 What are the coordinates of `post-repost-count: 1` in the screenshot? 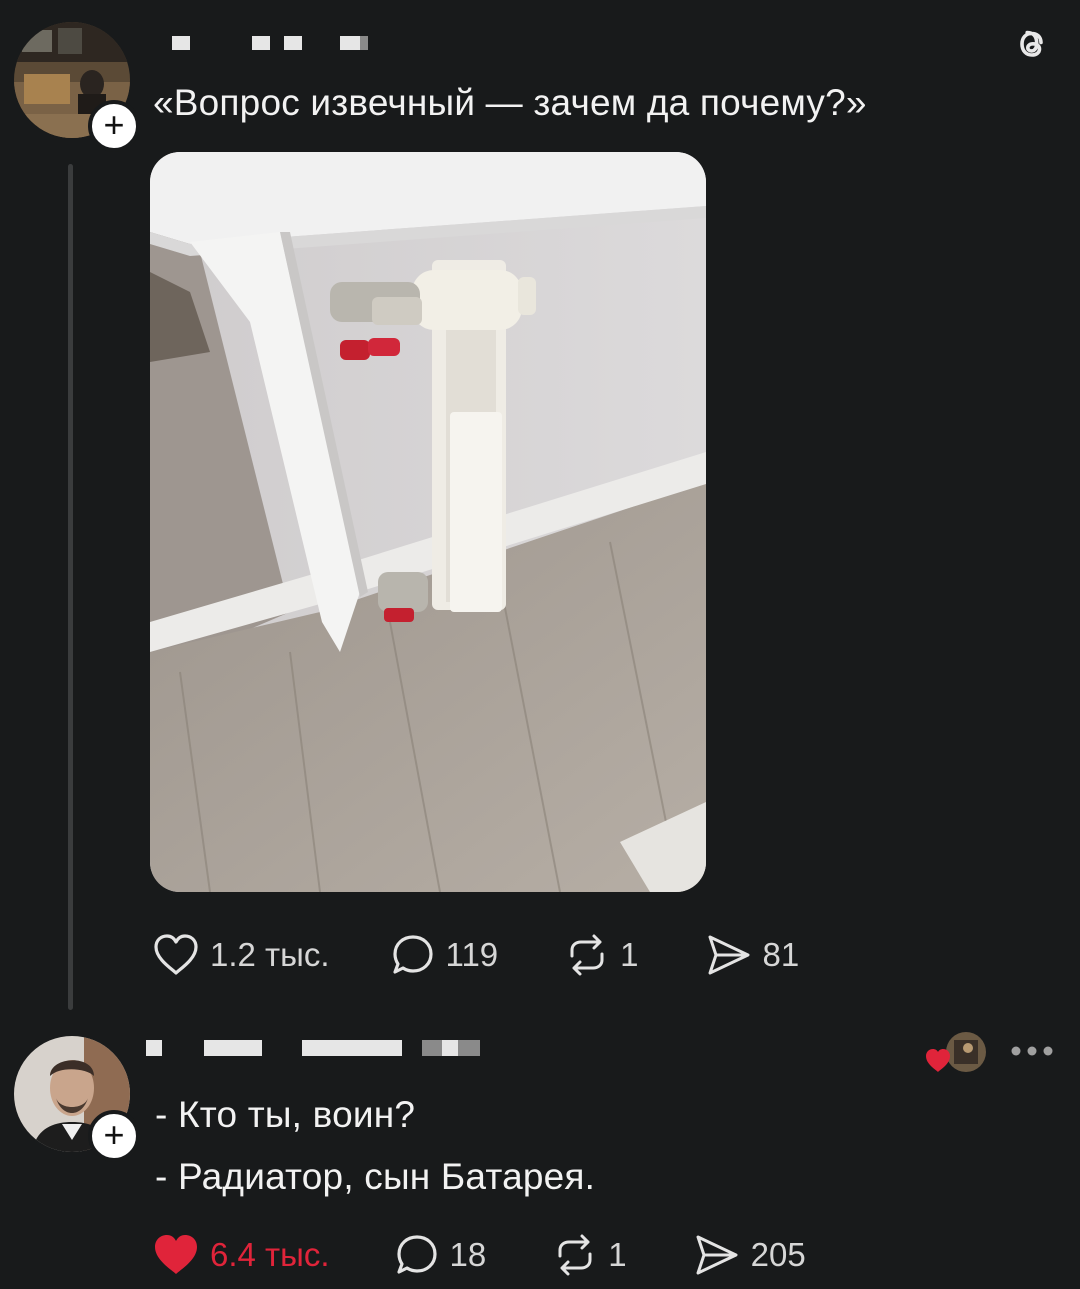 It's located at (629, 954).